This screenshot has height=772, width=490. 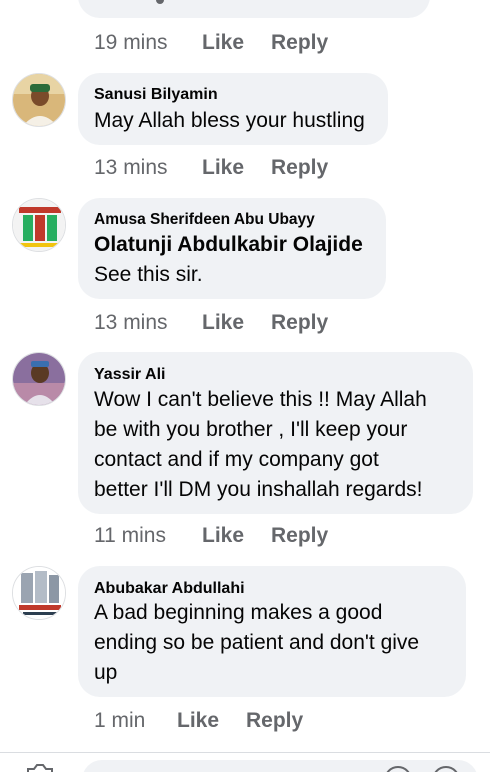 I want to click on comment-text-line: be with you brother , I'll keep your, so click(x=251, y=429).